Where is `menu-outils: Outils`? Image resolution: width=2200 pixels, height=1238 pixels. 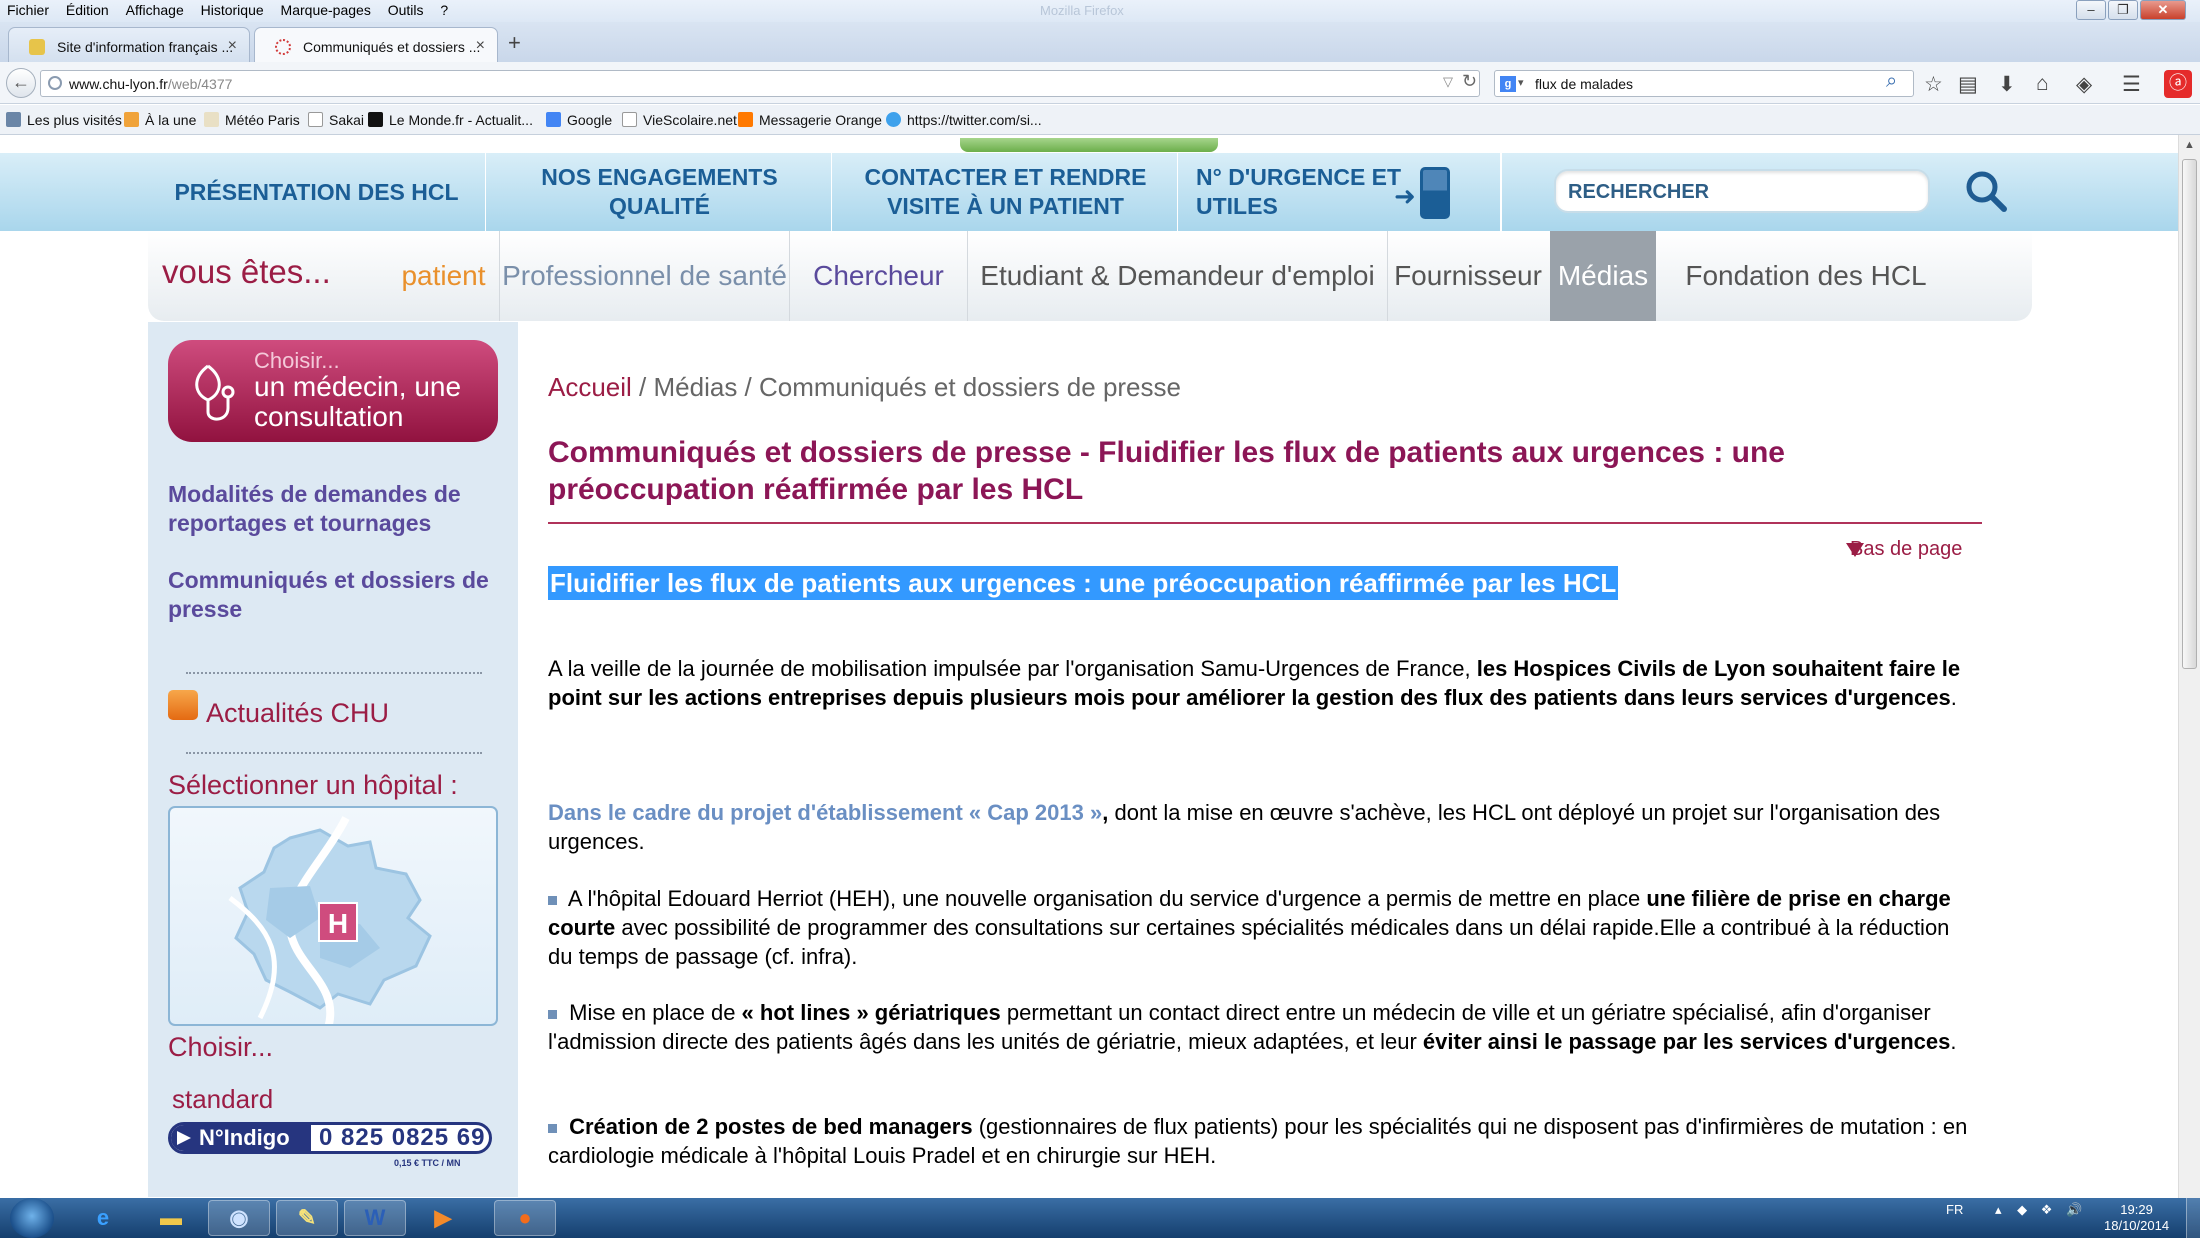
menu-outils: Outils is located at coordinates (402, 9).